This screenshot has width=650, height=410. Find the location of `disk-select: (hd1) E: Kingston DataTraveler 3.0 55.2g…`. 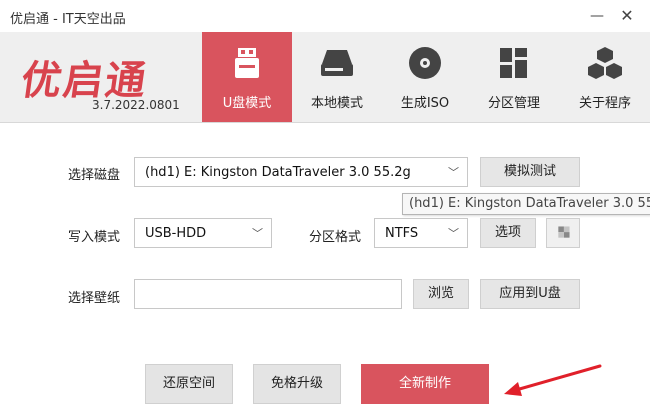

disk-select: (hd1) E: Kingston DataTraveler 3.0 55.2g… is located at coordinates (301, 172).